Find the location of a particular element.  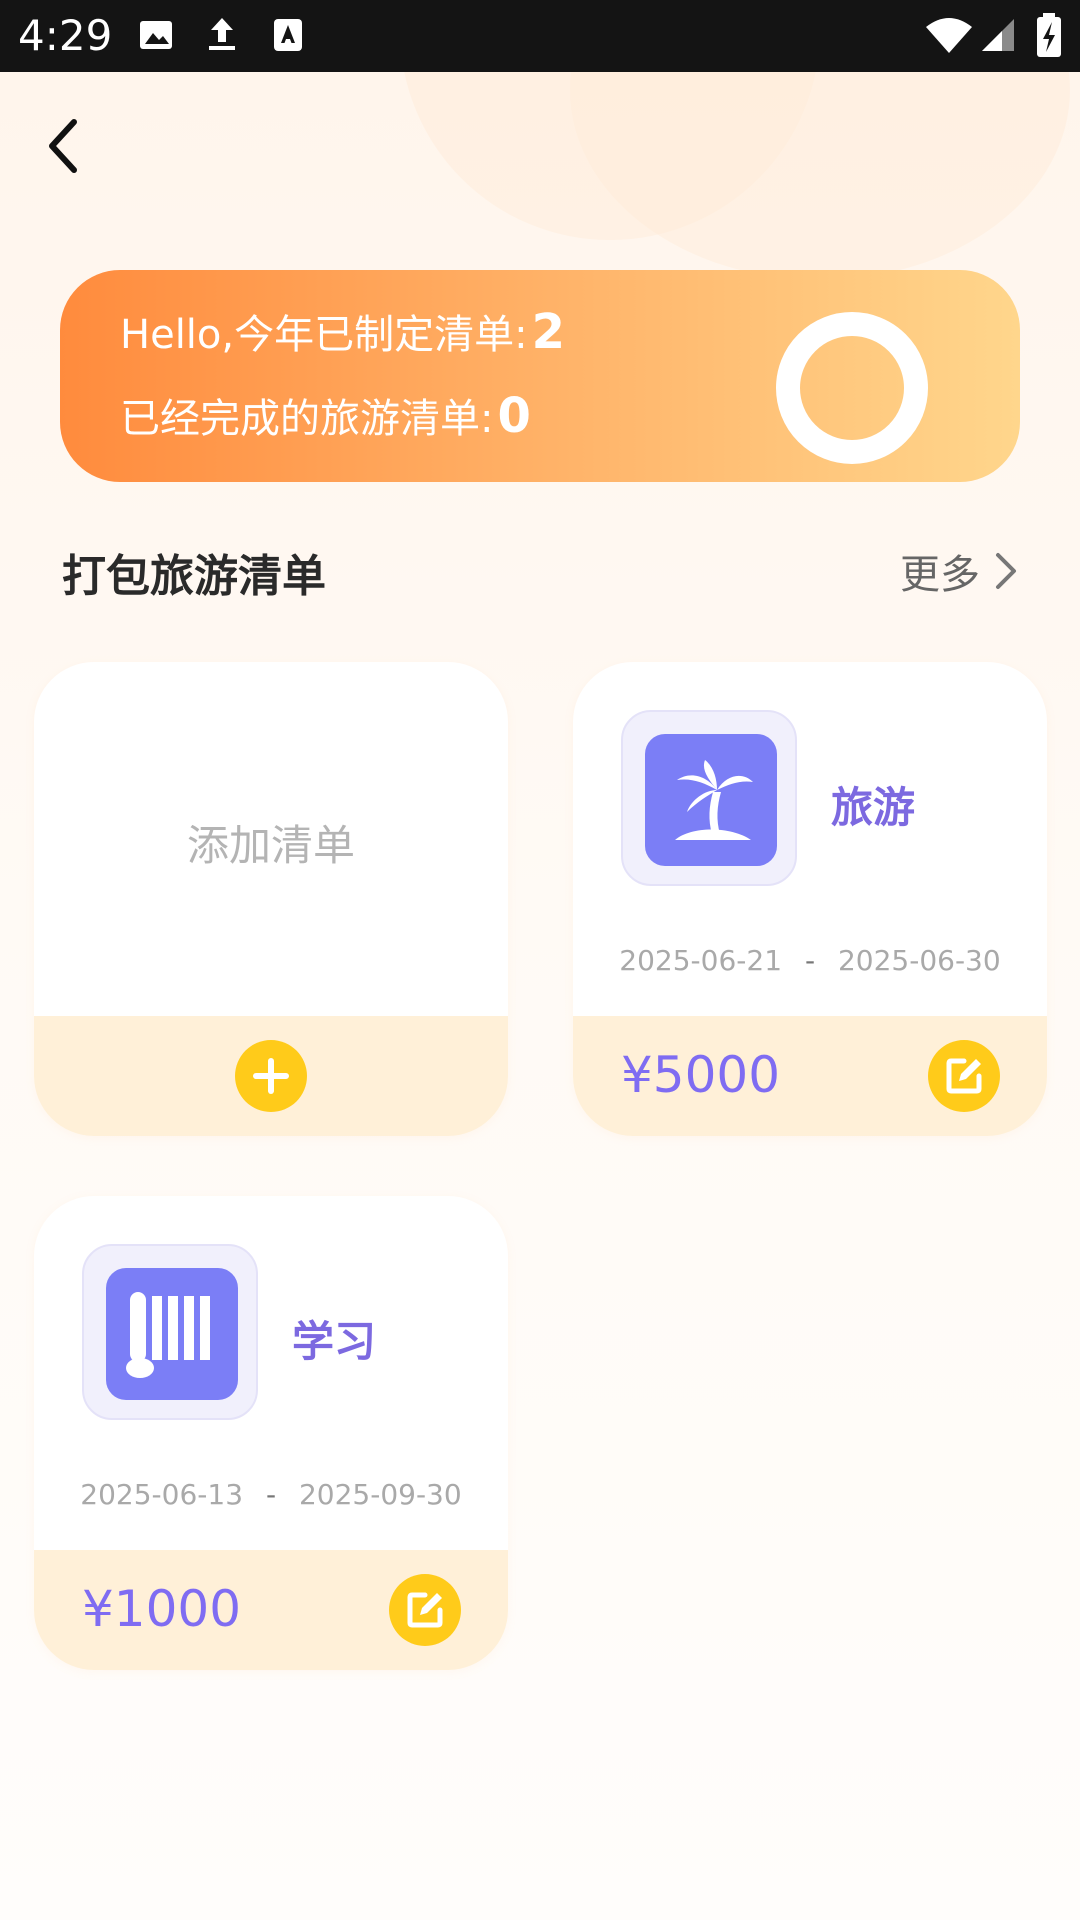

completed-lists-row: 已经完成的旅游清单:0 is located at coordinates (325, 415).